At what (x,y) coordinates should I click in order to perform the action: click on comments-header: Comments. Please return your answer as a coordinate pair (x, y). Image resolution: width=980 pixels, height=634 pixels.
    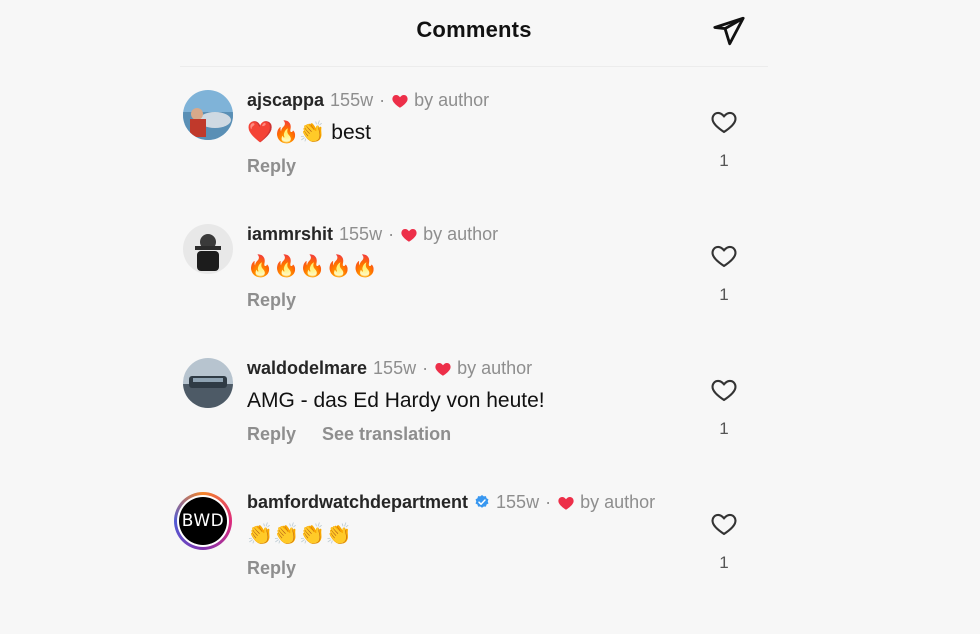
    Looking at the image, I should click on (474, 33).